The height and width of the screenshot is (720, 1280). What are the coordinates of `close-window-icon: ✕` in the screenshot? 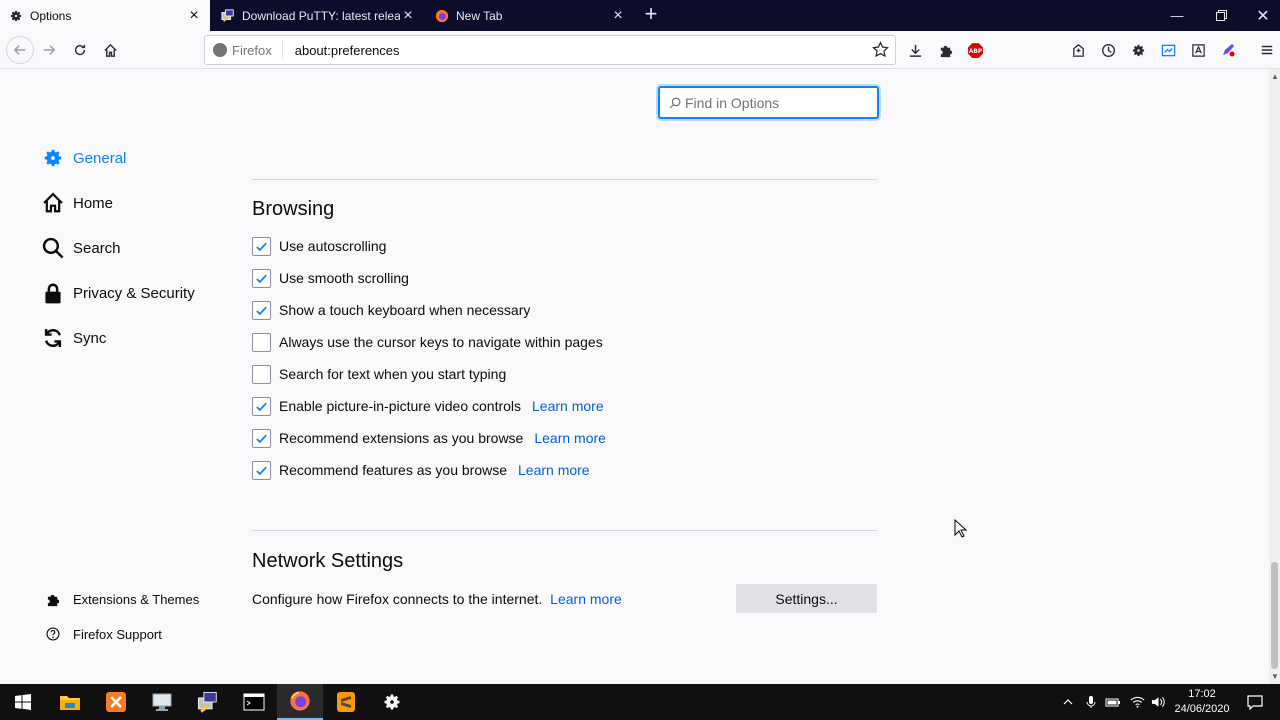 It's located at (1260, 15).